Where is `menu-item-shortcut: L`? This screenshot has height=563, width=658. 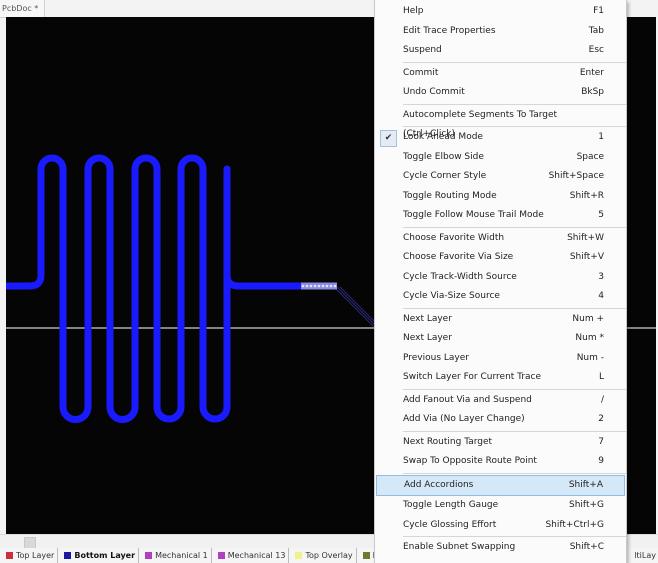
menu-item-shortcut: L is located at coordinates (601, 377).